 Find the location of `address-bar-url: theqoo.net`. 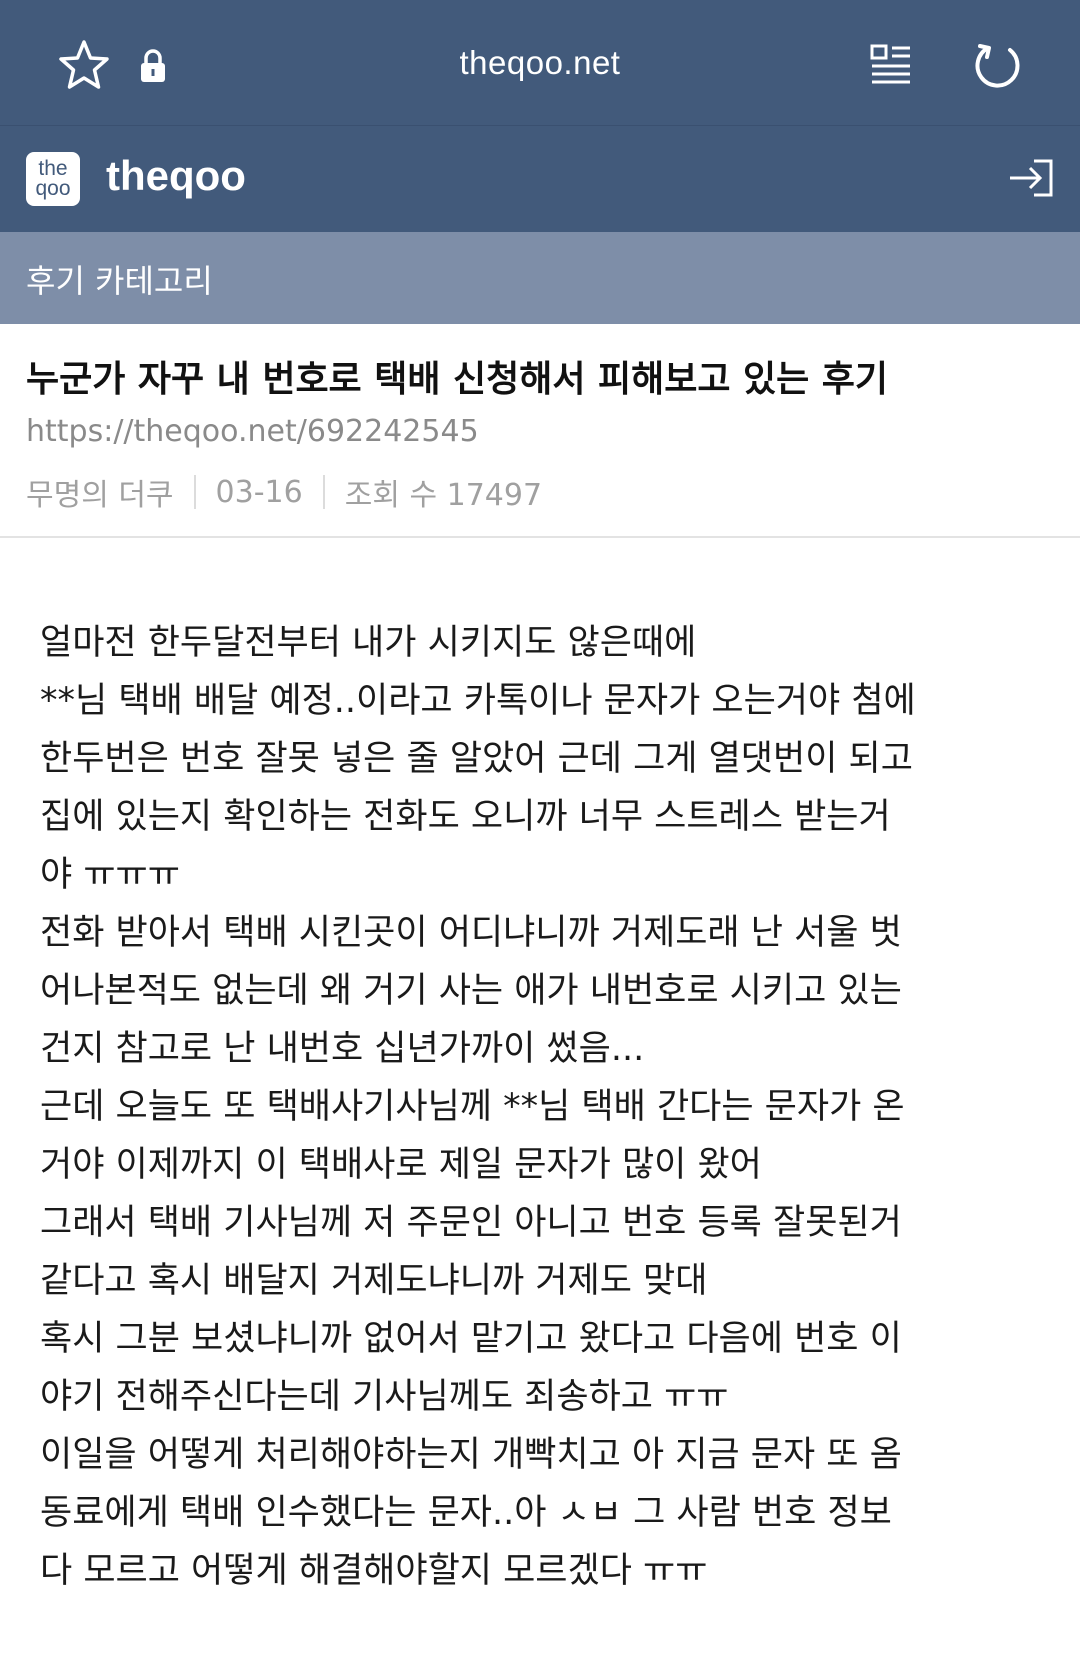

address-bar-url: theqoo.net is located at coordinates (540, 63).